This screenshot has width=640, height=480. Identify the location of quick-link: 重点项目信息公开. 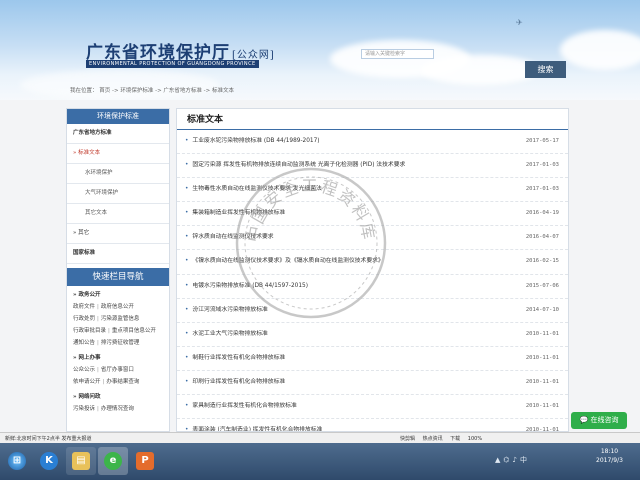
(134, 331).